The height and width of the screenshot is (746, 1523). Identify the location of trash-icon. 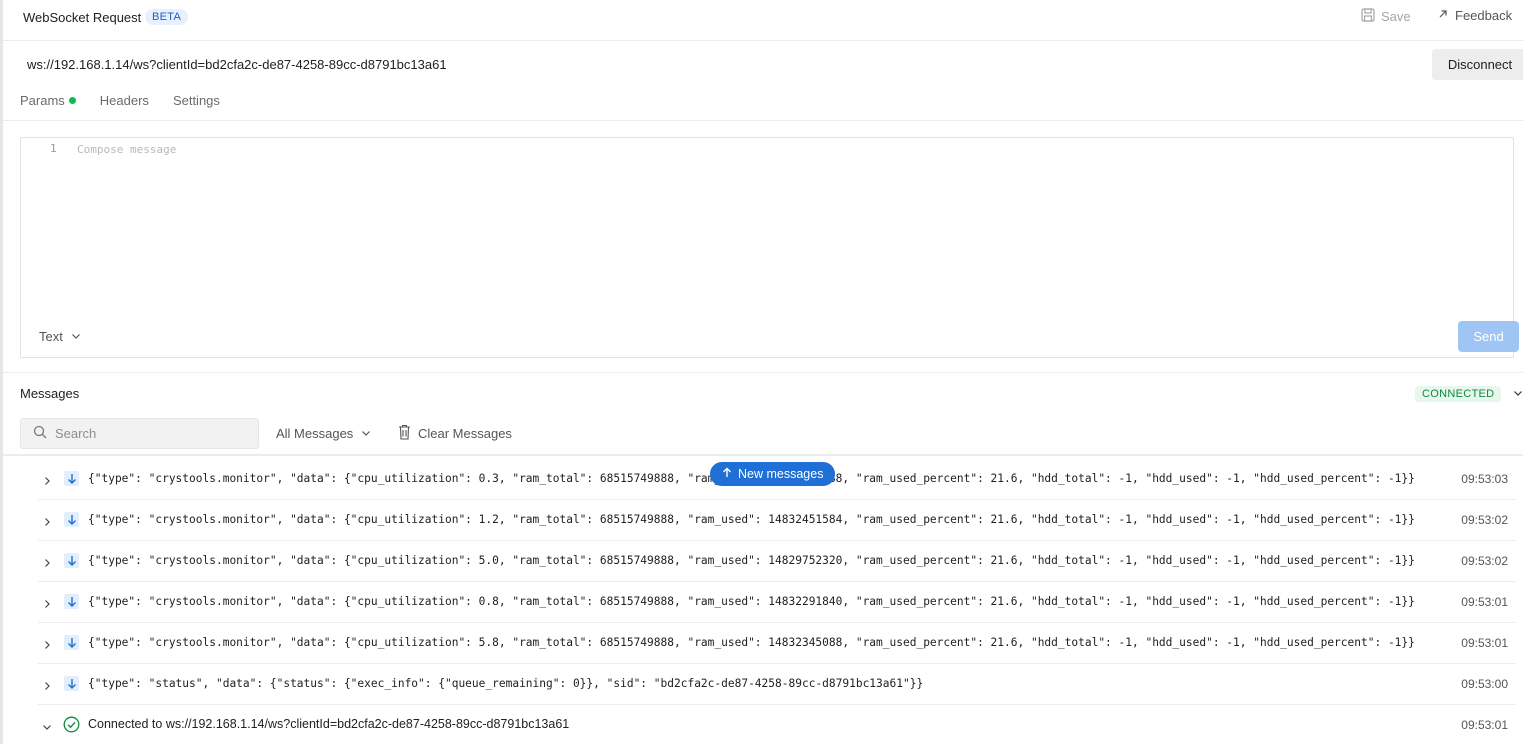
(404, 433).